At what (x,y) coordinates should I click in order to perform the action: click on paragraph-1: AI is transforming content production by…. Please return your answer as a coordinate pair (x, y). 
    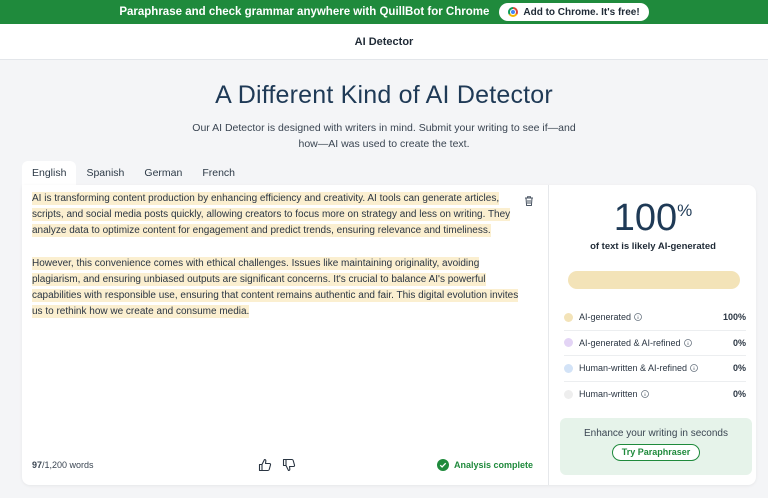
    Looking at the image, I should click on (277, 215).